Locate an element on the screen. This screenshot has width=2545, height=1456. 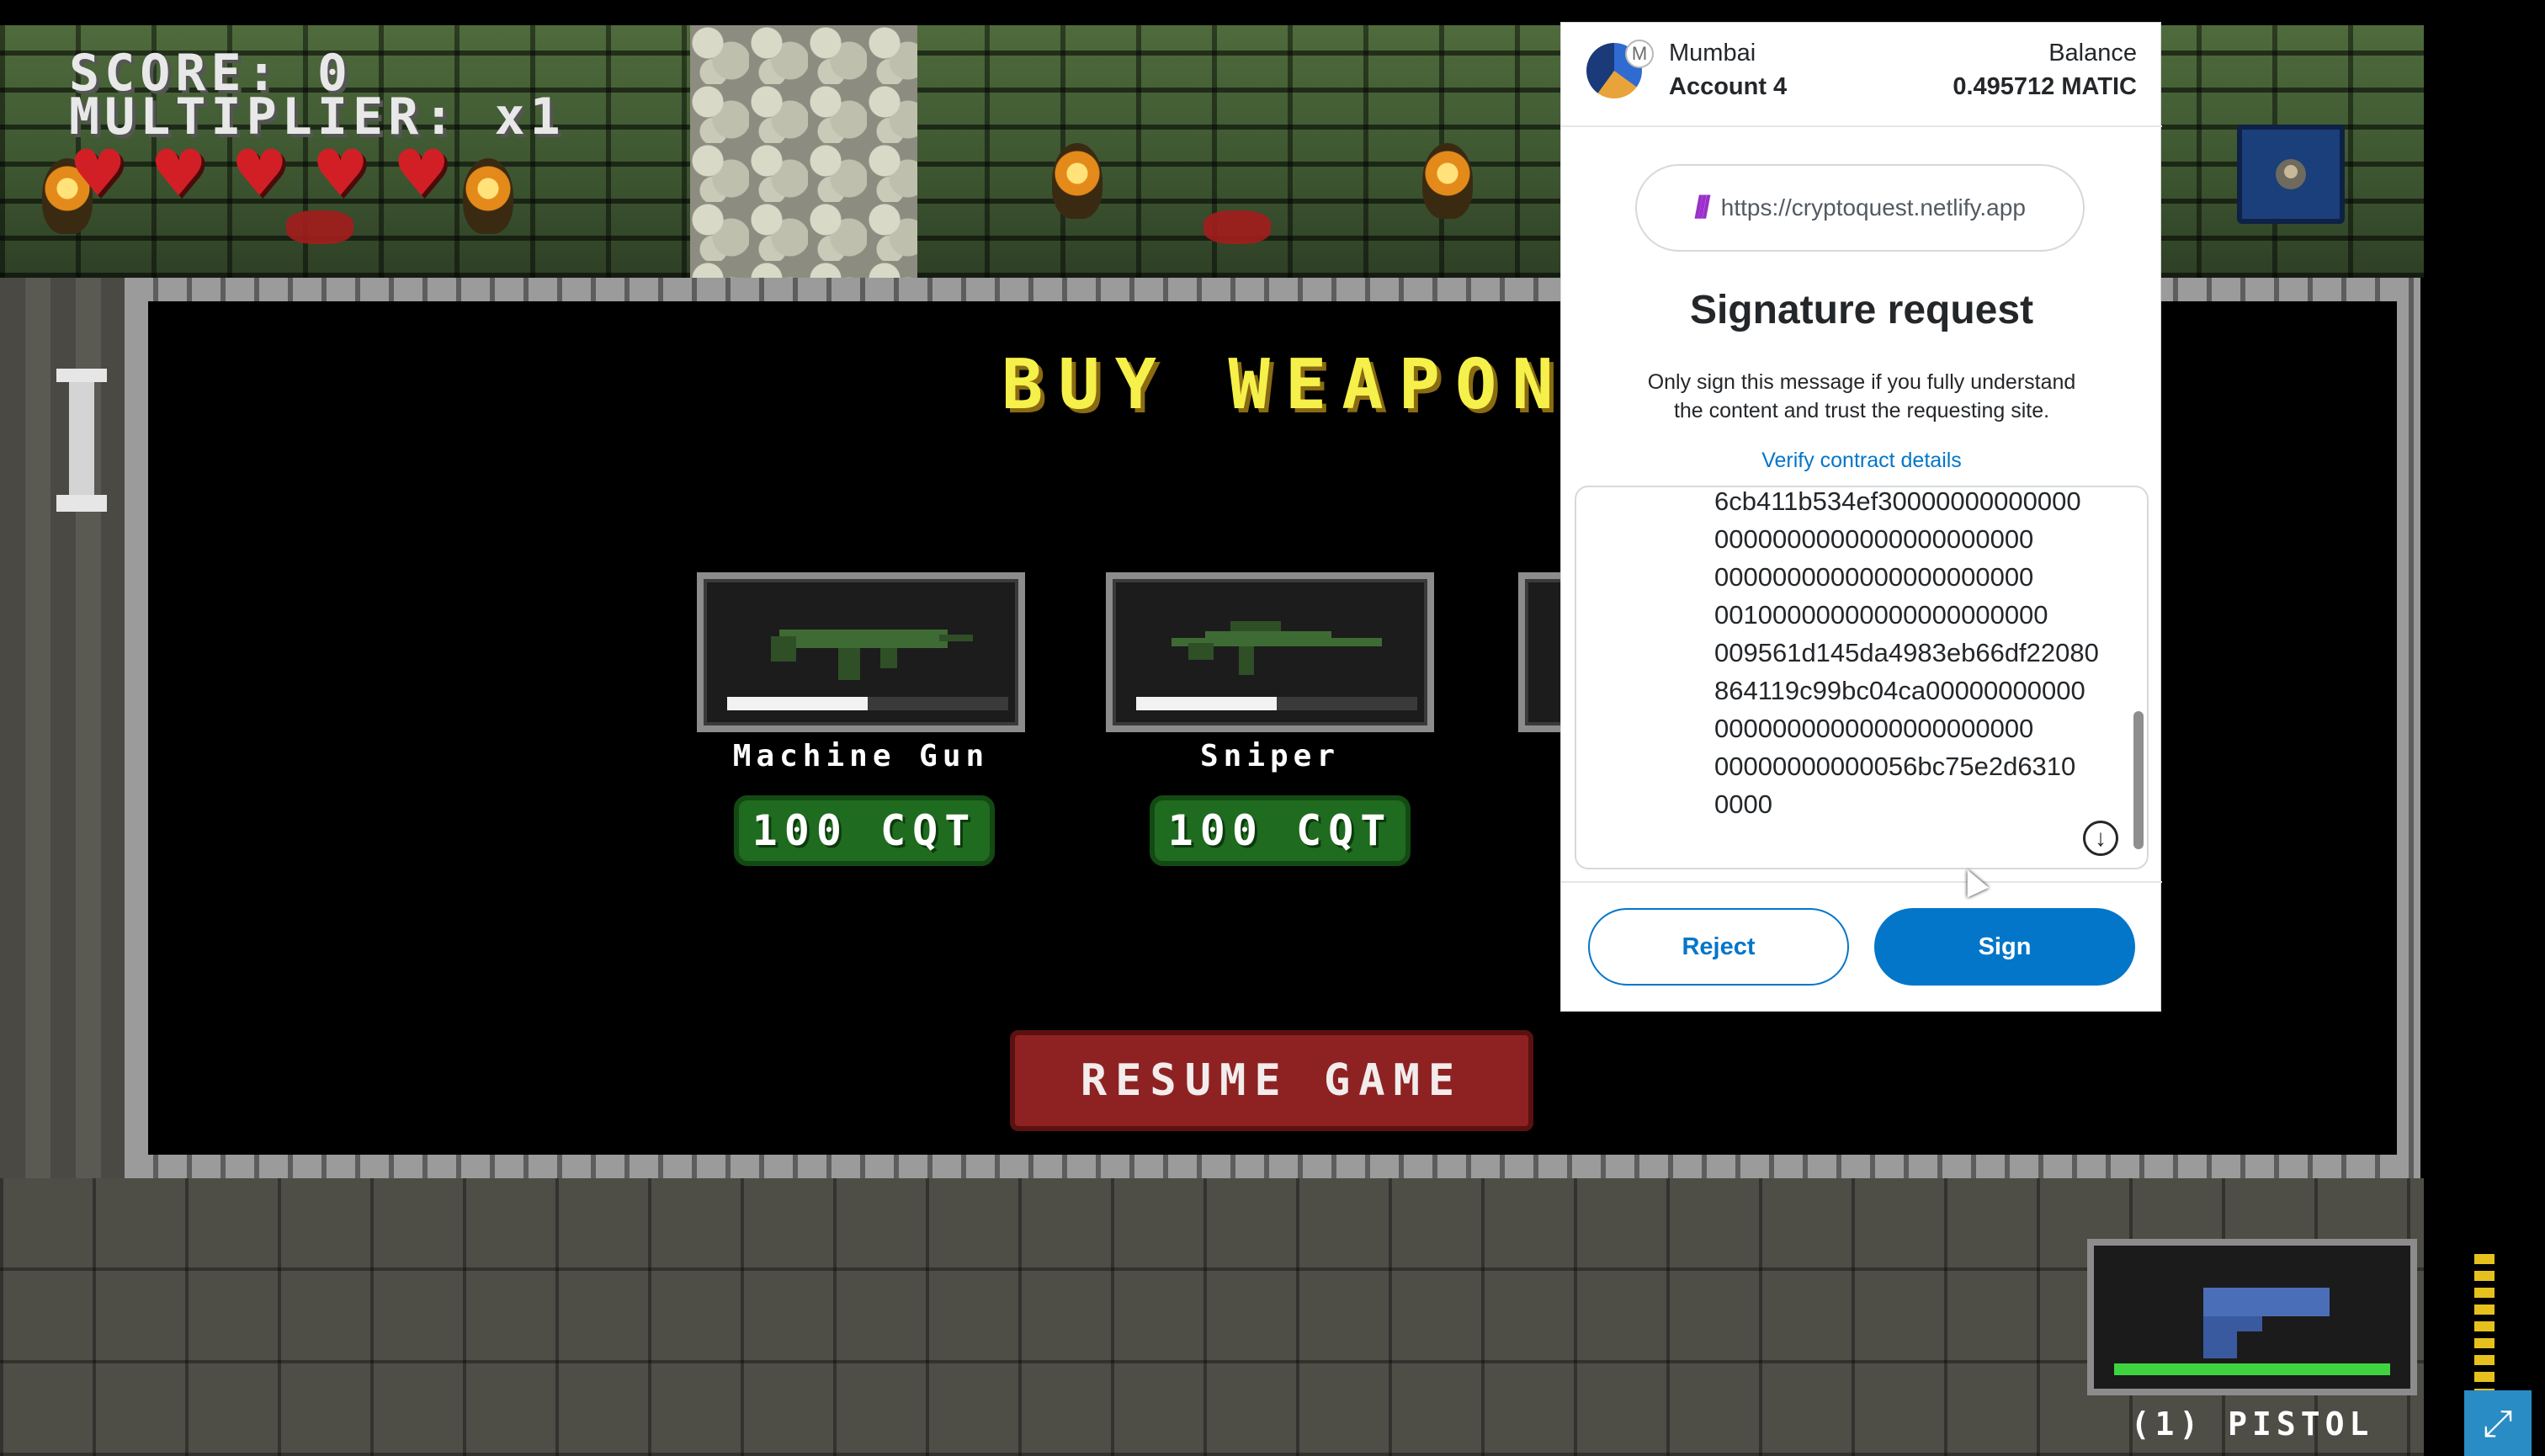
reject-button: Reject is located at coordinates (1718, 947).